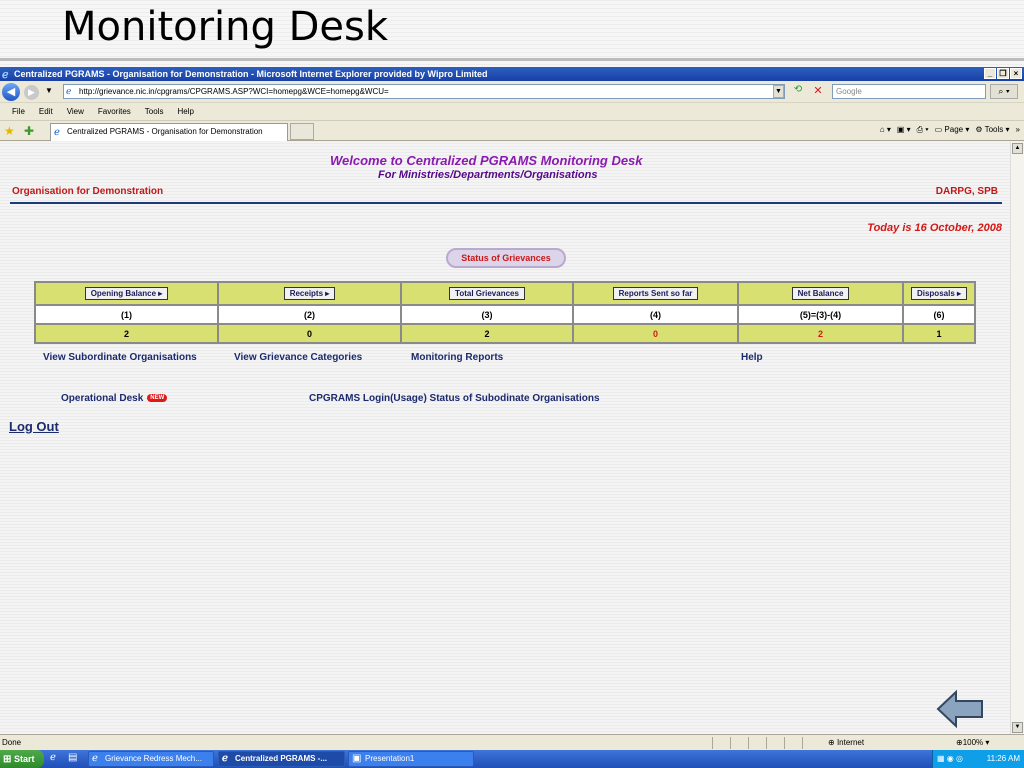 The width and height of the screenshot is (1024, 768). I want to click on new-tab-button, so click(302, 131).